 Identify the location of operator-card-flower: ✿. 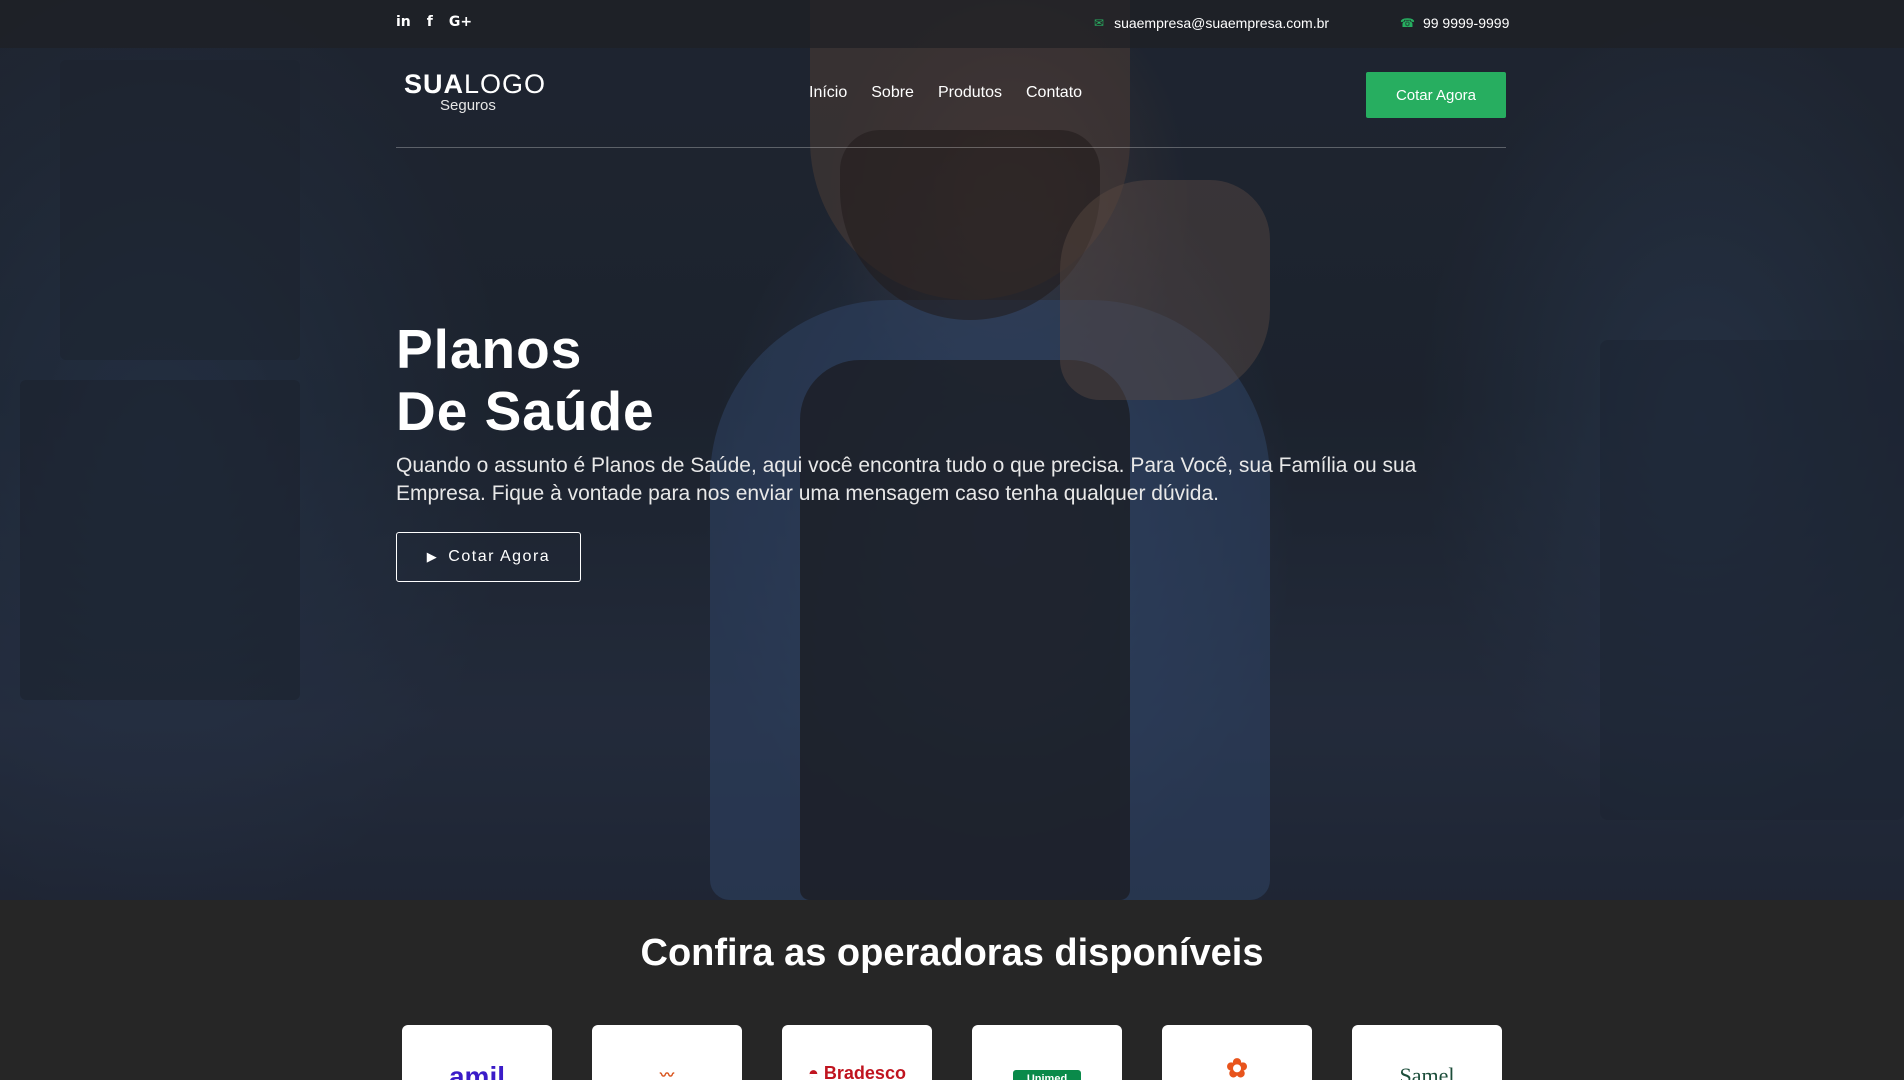
(1237, 1052).